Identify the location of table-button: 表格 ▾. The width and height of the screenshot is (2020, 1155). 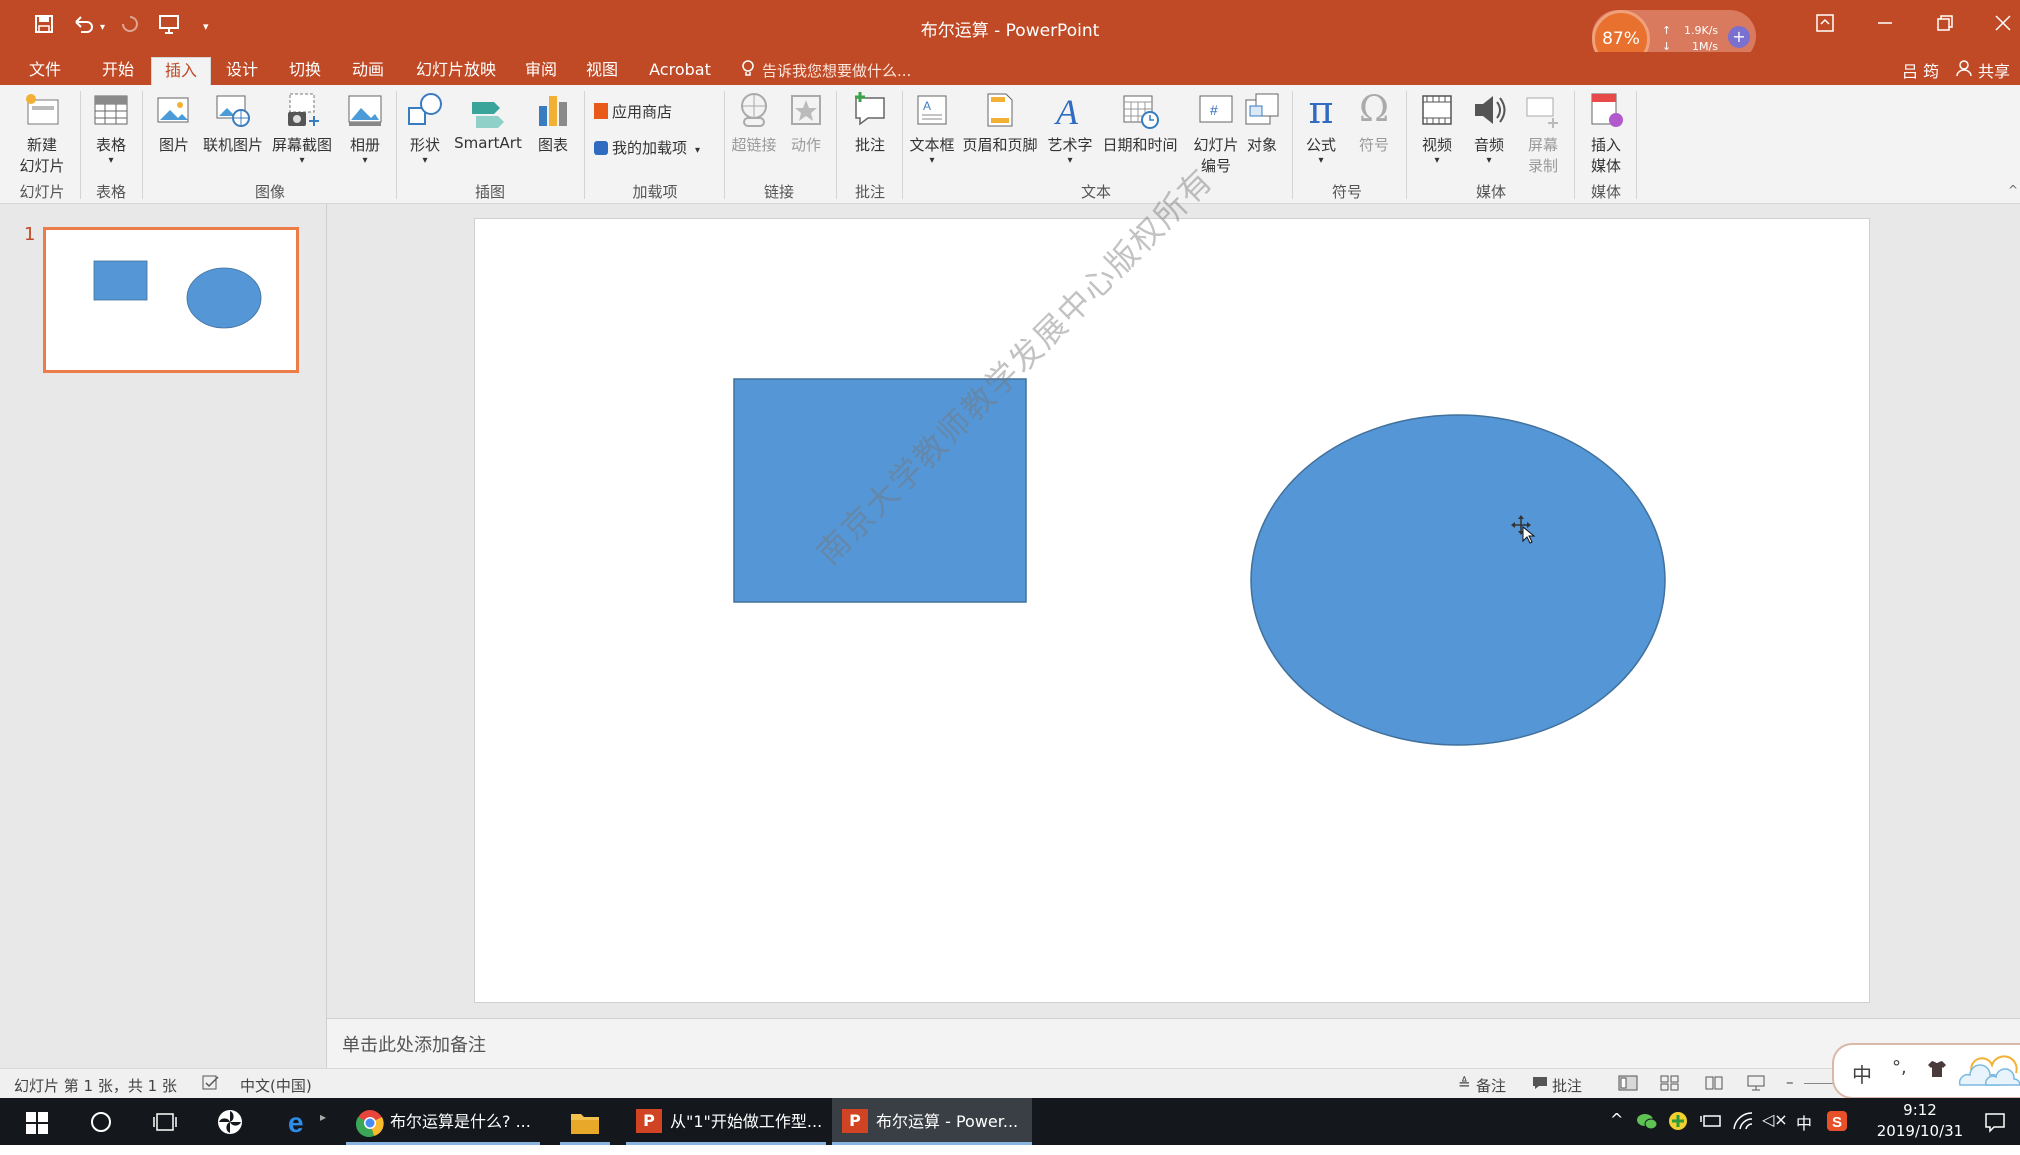
(111, 128).